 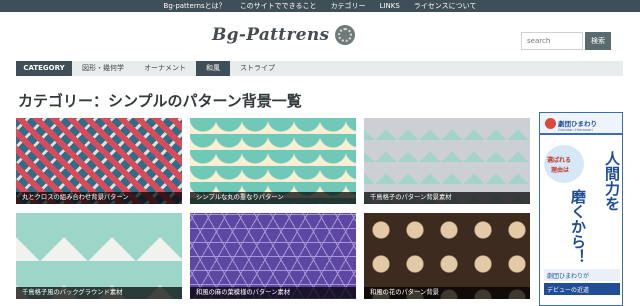 I want to click on top-nav-link-license: ライセンスについて, so click(x=445, y=6).